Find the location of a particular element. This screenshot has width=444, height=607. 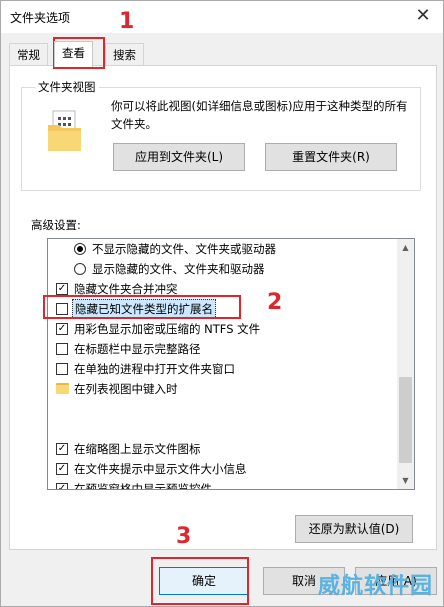

folder-views-description: 你可以将此视图(如详细信息或图标)应用于这种类型的所有文件夹。 is located at coordinates (259, 115).